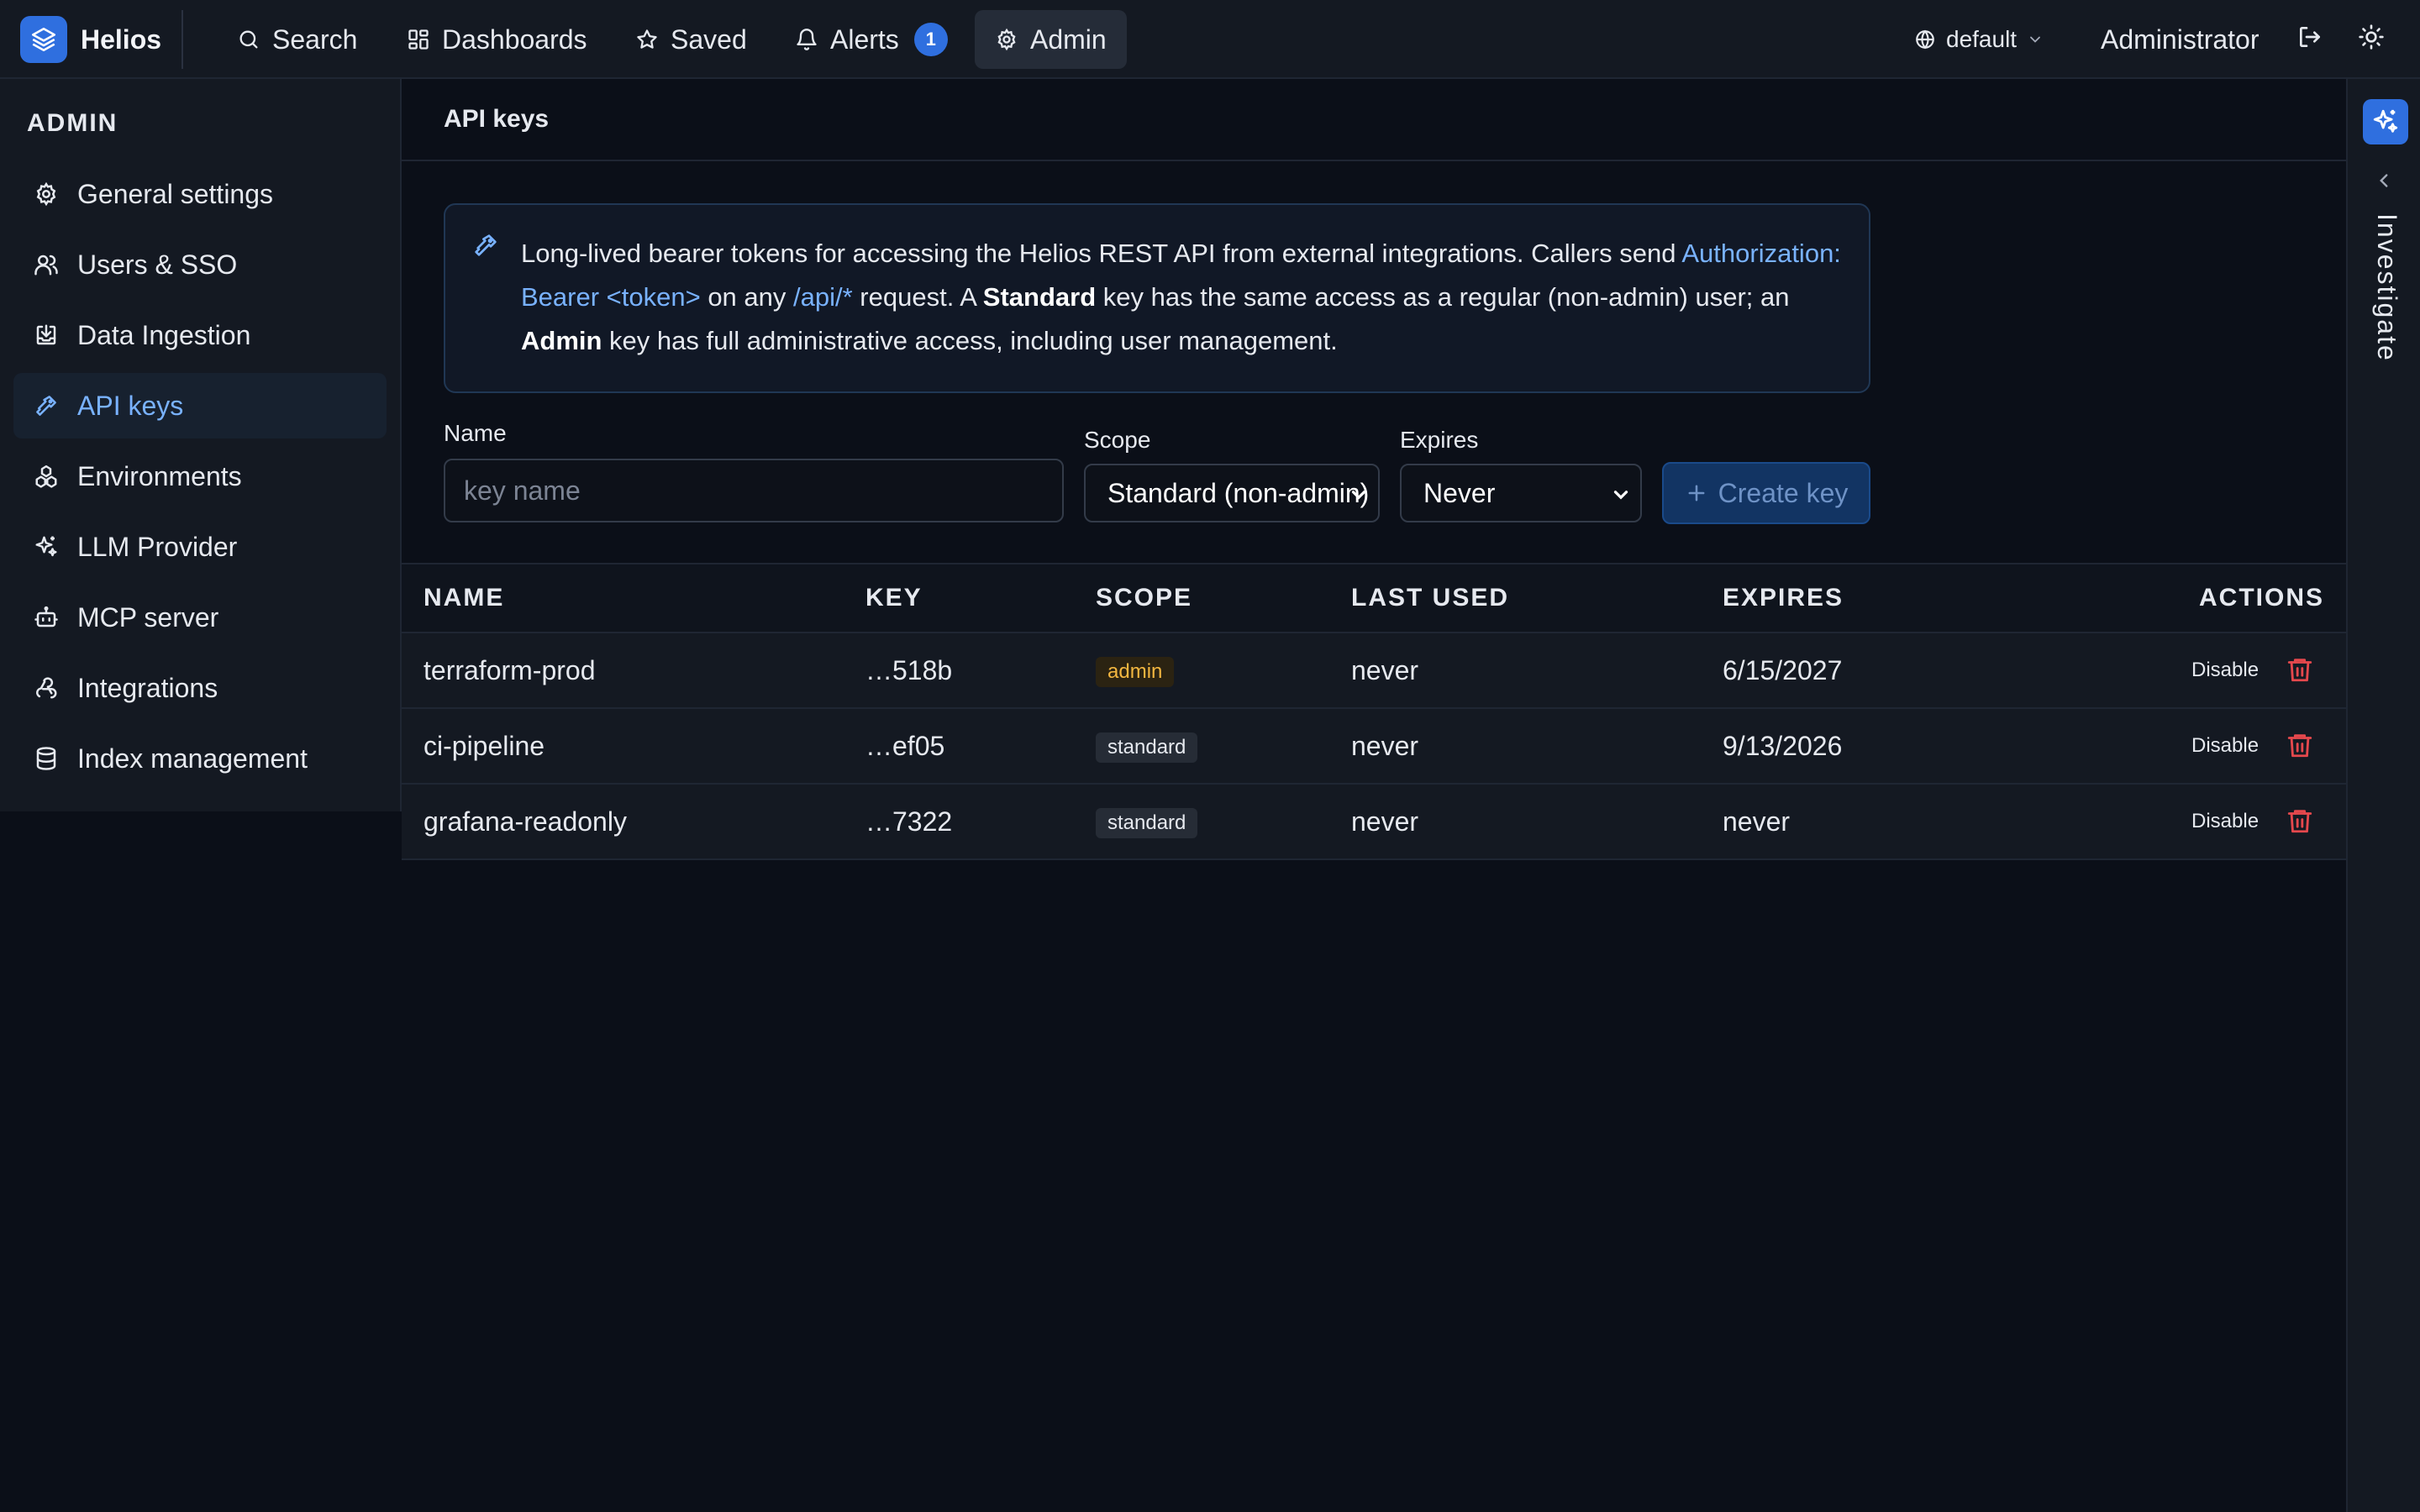 This screenshot has height=1512, width=2420. Describe the element at coordinates (121, 39) in the screenshot. I see `brand-name: Helios` at that location.